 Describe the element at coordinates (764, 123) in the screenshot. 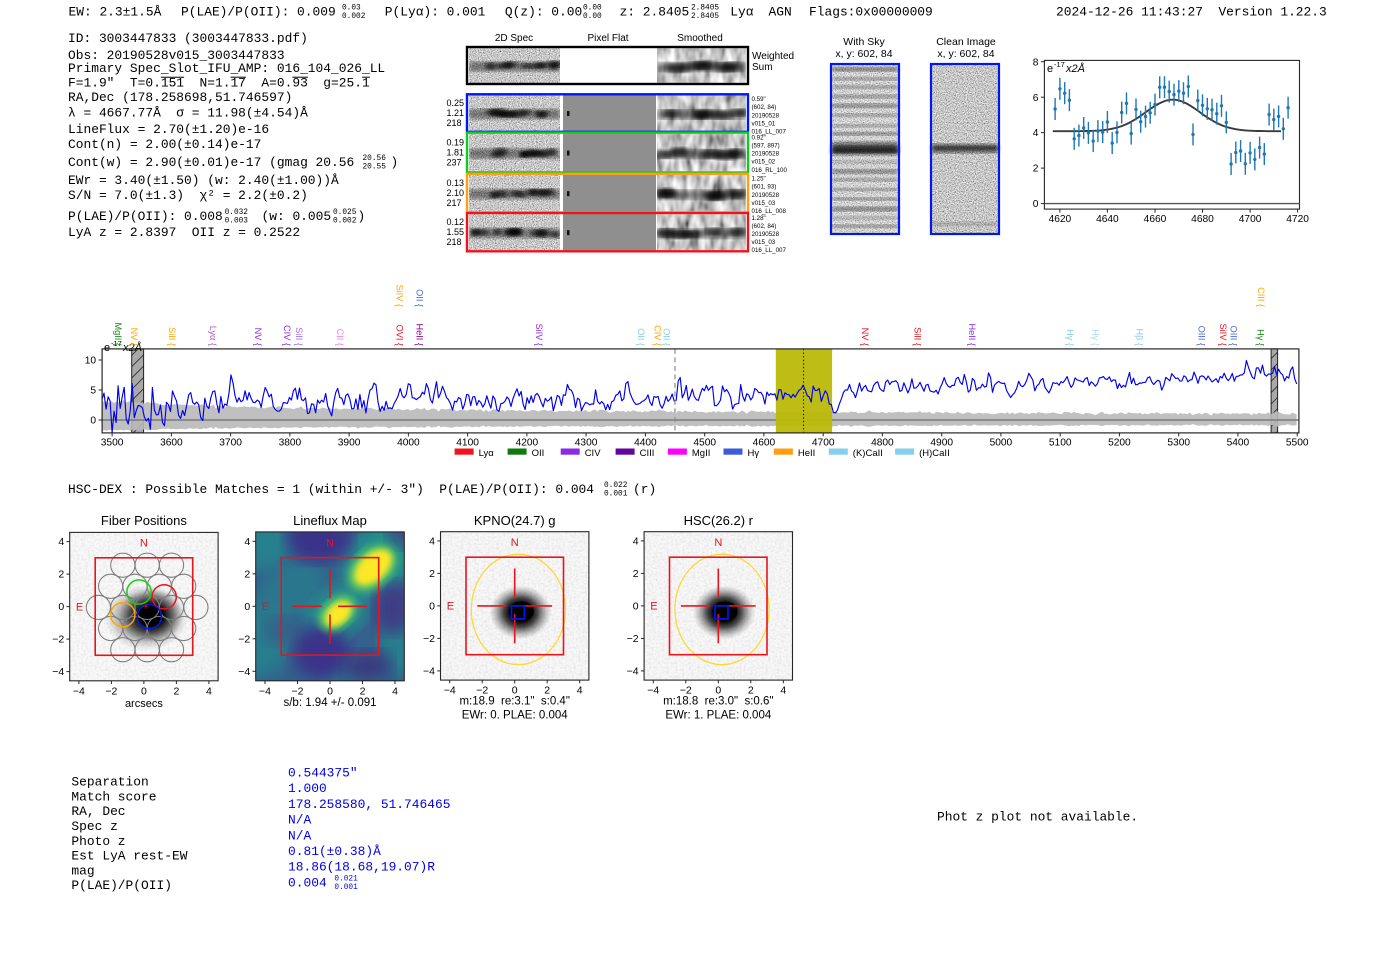

I see `svg-text: v015_01` at that location.